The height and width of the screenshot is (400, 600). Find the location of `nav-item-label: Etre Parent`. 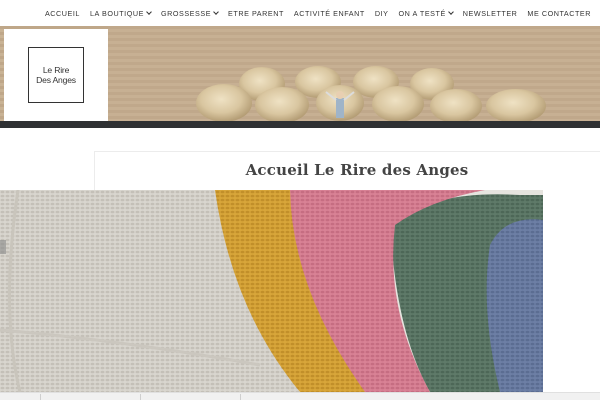

nav-item-label: Etre Parent is located at coordinates (256, 13).